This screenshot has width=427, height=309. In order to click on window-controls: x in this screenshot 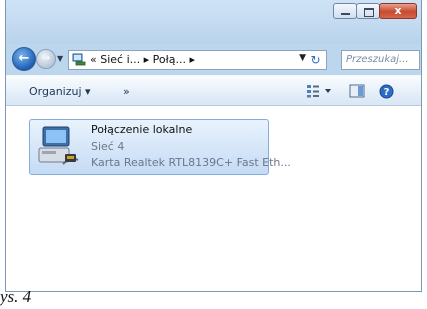, I will do `click(375, 11)`.